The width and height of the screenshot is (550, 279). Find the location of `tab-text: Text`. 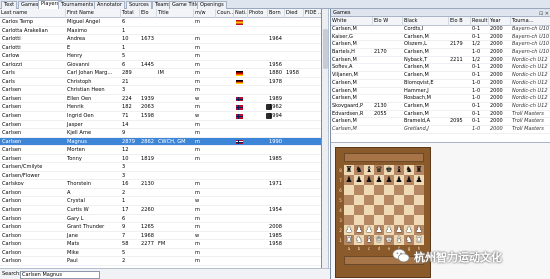

tab-text: Text is located at coordinates (9, 5).